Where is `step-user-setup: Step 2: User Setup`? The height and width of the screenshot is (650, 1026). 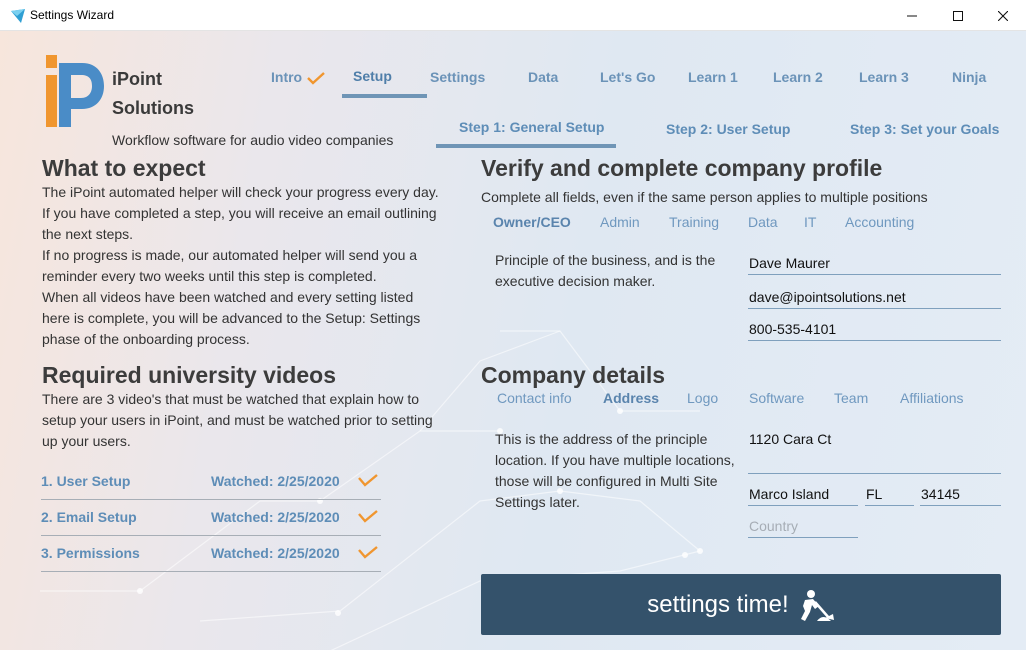
step-user-setup: Step 2: User Setup is located at coordinates (728, 129).